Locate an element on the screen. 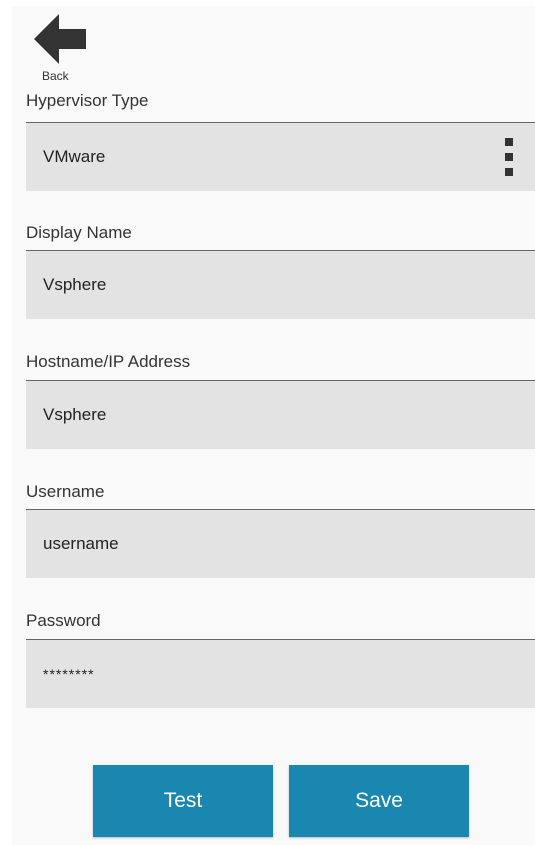 Image resolution: width=535 pixels, height=845 pixels. password-label: Password is located at coordinates (63, 620).